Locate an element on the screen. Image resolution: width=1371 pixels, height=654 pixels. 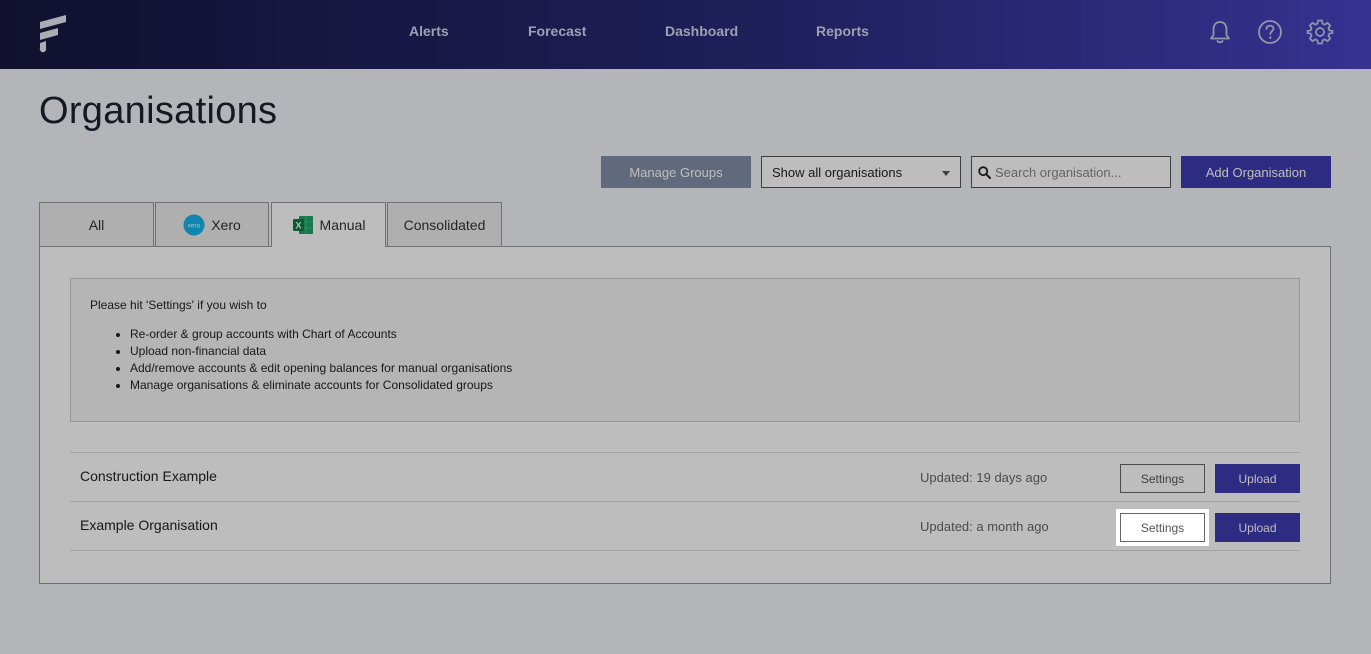
nav-dashboard: Dashboard is located at coordinates (701, 31).